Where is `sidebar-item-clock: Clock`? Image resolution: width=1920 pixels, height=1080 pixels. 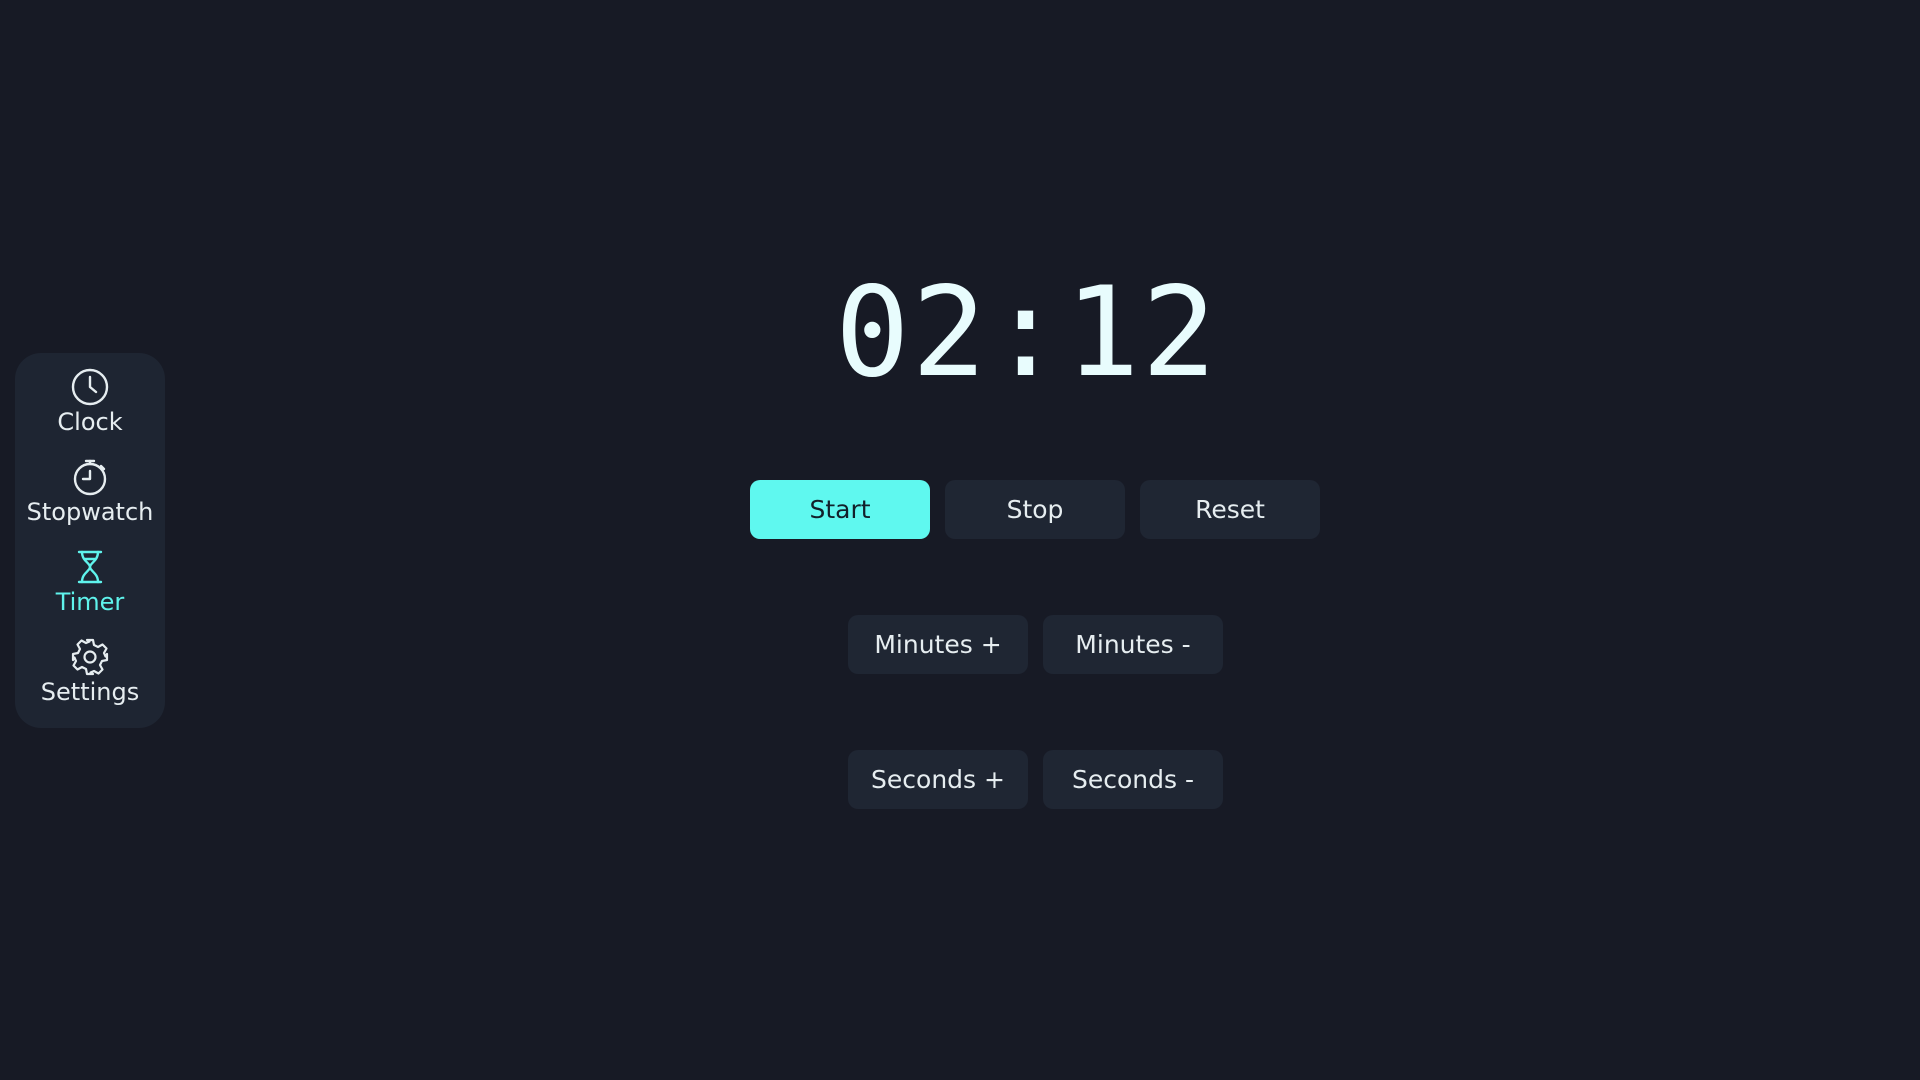
sidebar-item-clock: Clock is located at coordinates (90, 412).